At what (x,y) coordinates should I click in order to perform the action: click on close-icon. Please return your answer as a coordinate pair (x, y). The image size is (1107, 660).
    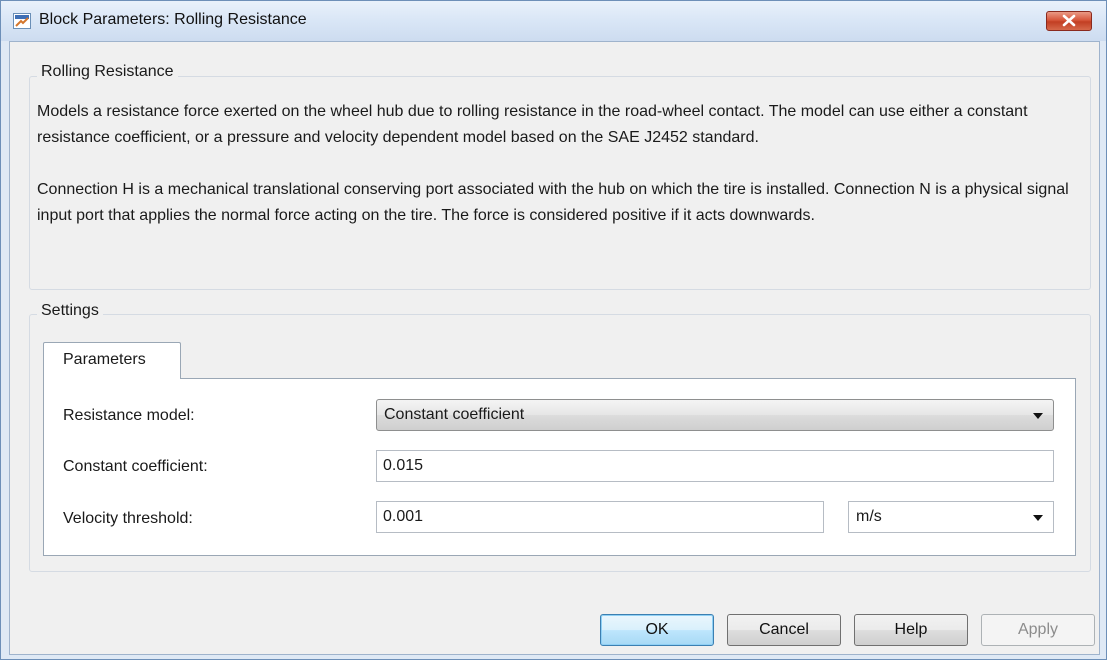
    Looking at the image, I should click on (1069, 20).